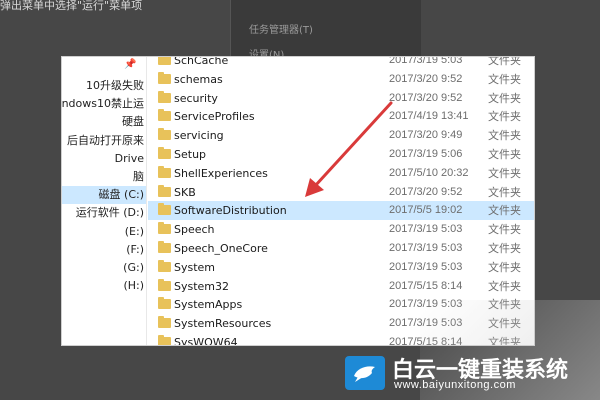 The image size is (600, 400). I want to click on logo-url: www.baiyunxitong.com, so click(455, 385).